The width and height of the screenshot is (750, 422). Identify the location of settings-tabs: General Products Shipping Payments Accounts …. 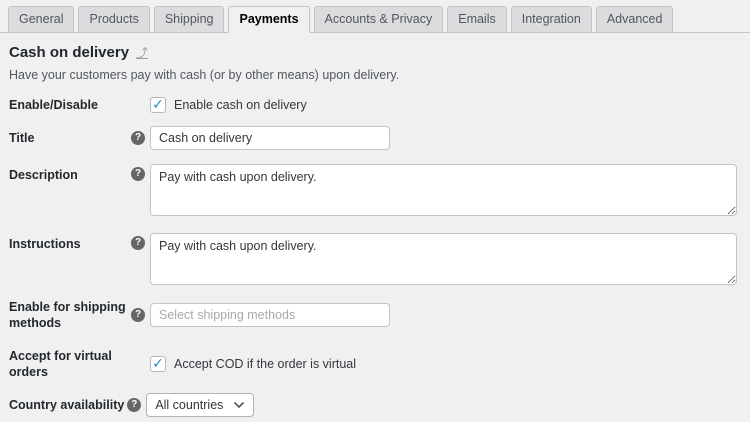
(375, 16).